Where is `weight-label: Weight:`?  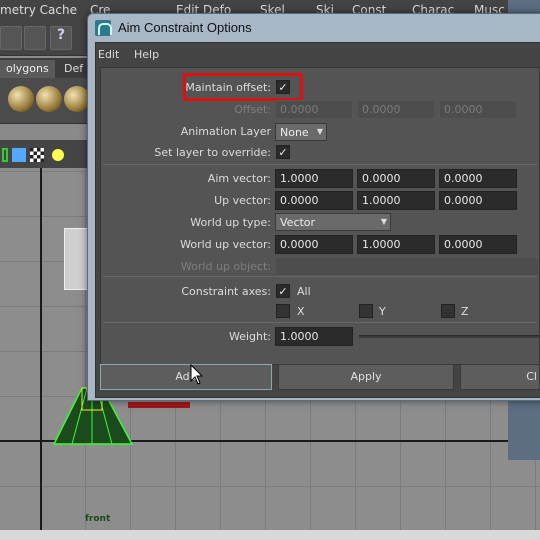
weight-label: Weight: is located at coordinates (249, 336).